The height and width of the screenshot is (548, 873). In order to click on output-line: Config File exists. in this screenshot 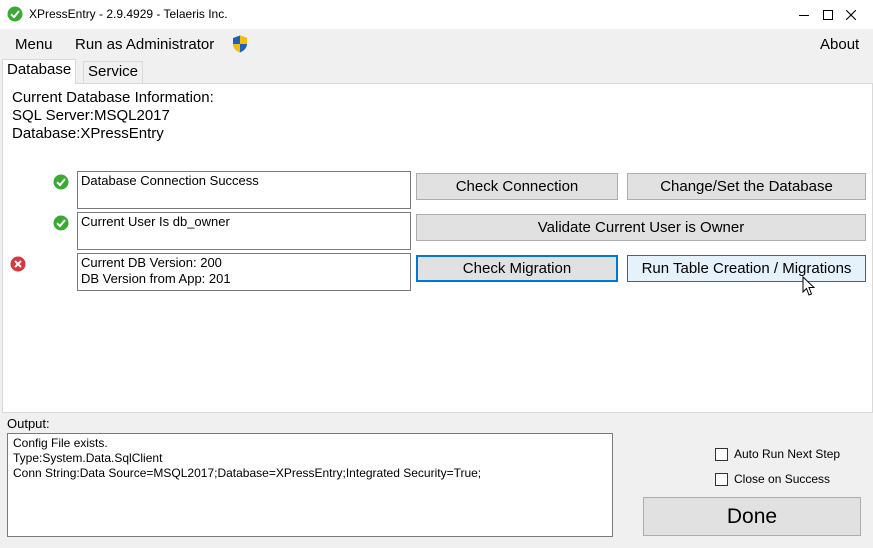, I will do `click(60, 443)`.